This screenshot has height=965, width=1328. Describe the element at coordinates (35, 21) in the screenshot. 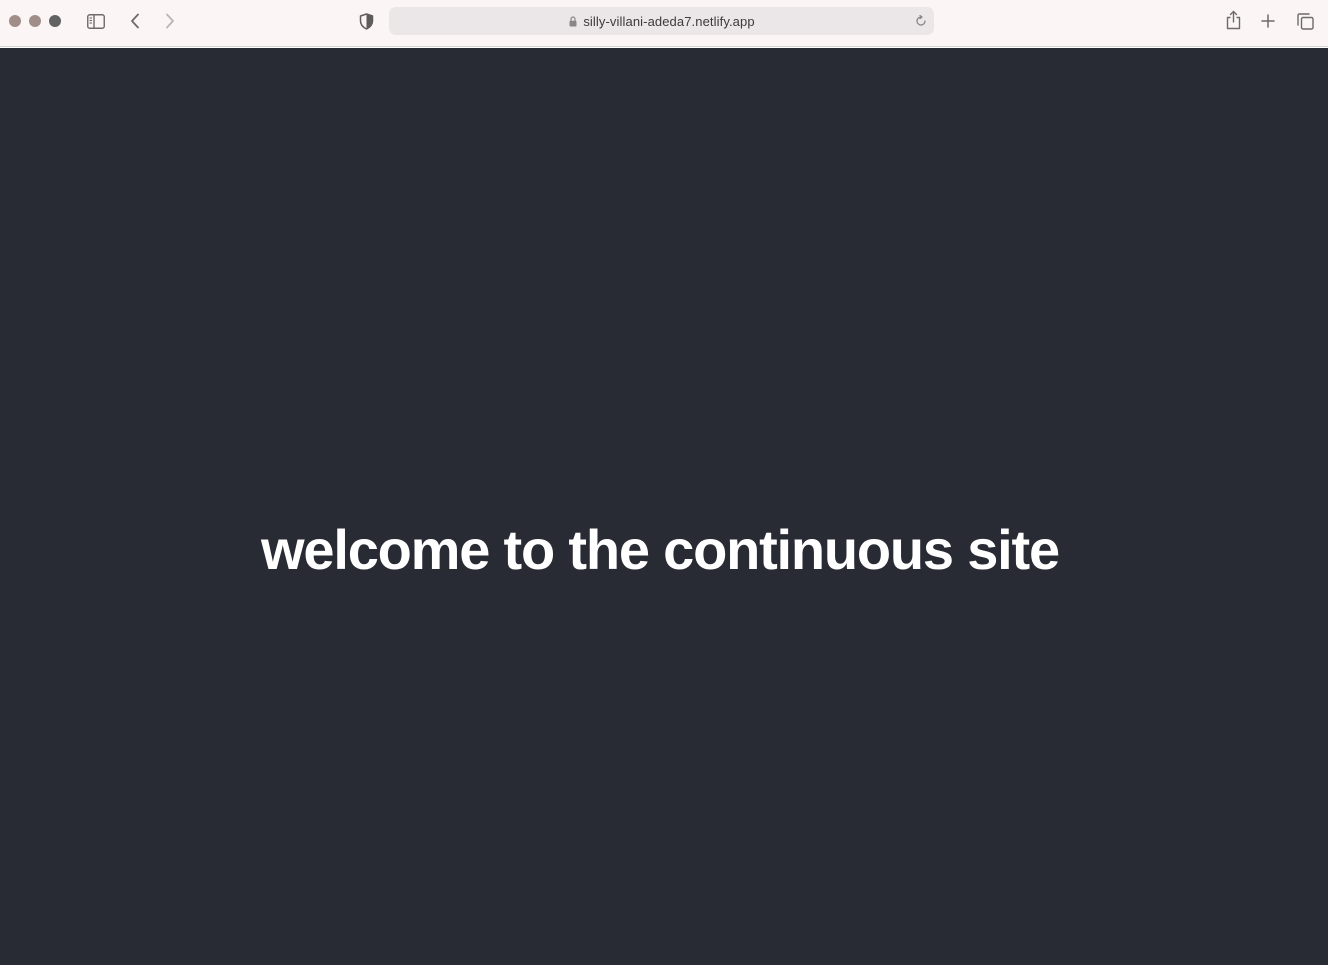

I see `minimize-window-button` at that location.